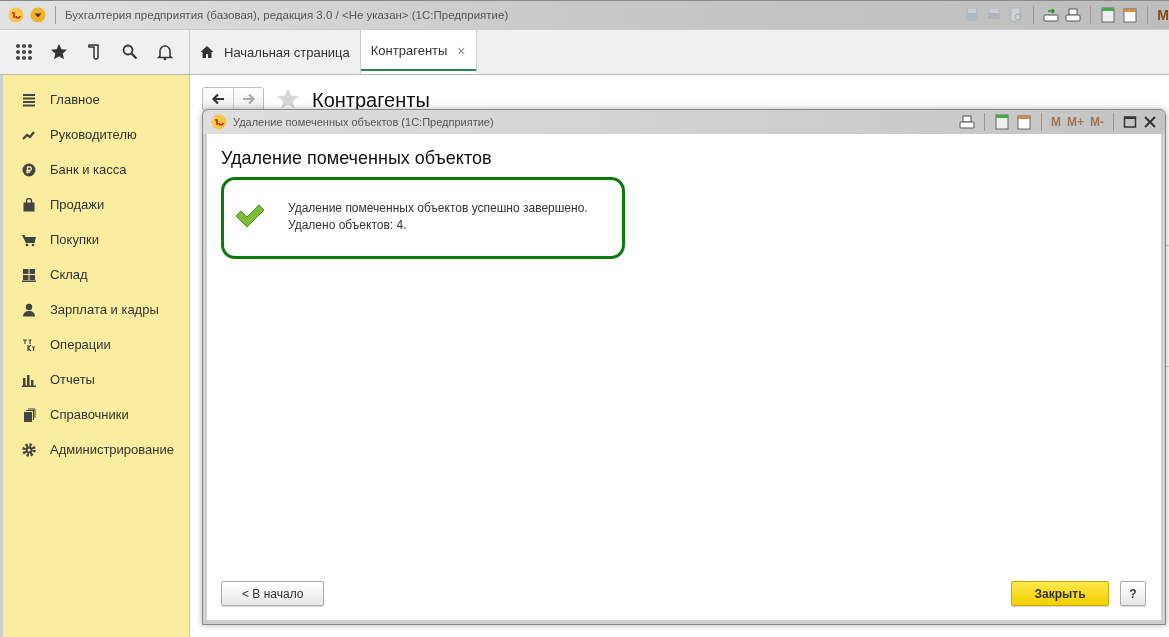 The height and width of the screenshot is (637, 1169). What do you see at coordinates (1133, 593) in the screenshot?
I see `help-button: ?` at bounding box center [1133, 593].